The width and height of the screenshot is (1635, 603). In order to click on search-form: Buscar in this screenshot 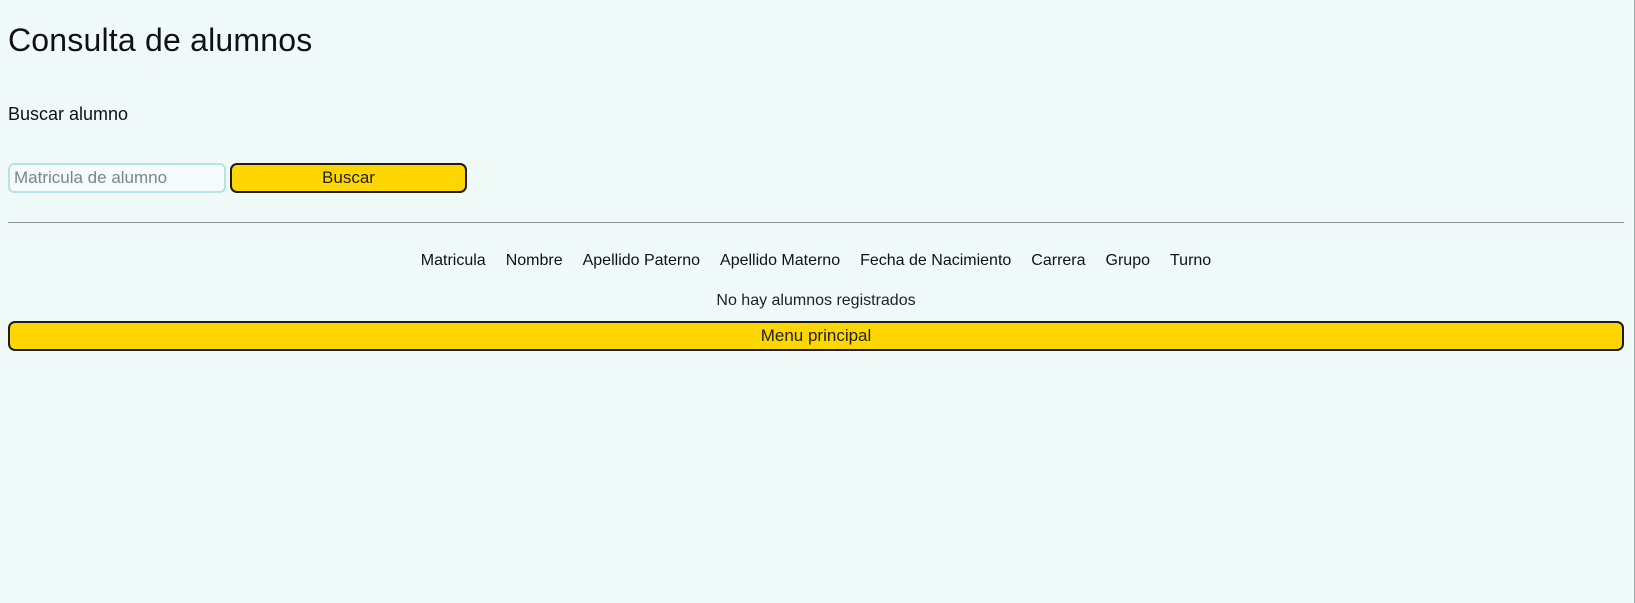, I will do `click(816, 178)`.